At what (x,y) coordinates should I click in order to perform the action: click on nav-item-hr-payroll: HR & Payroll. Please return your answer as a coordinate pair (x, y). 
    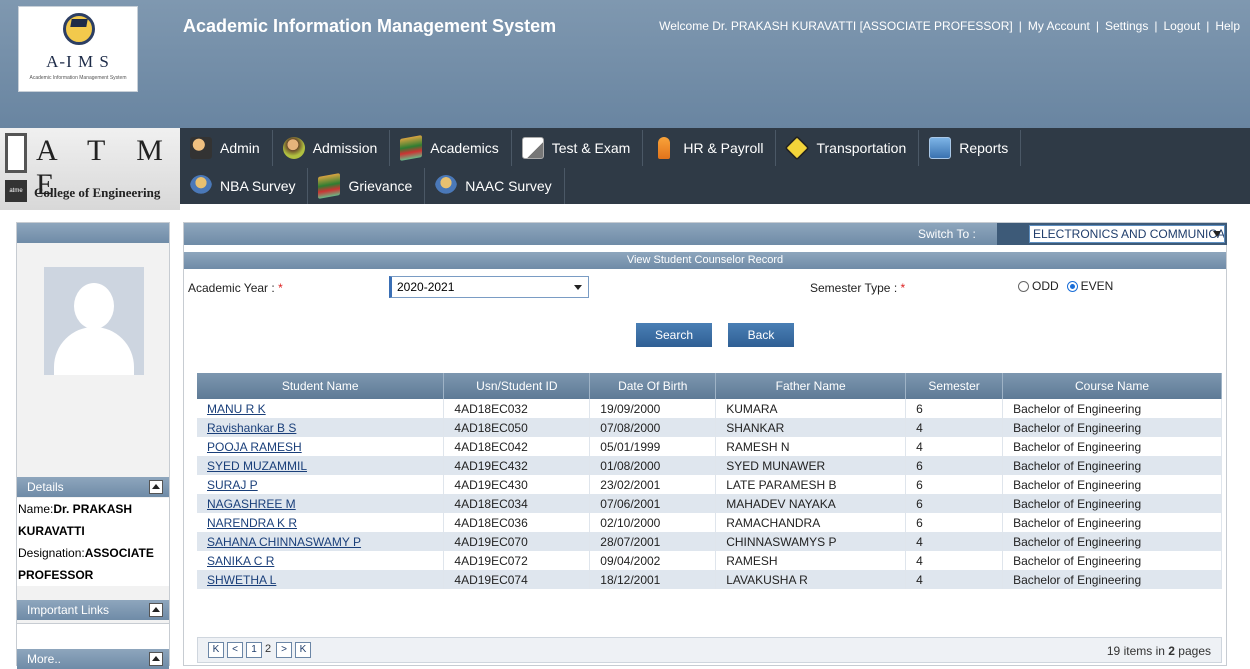
    Looking at the image, I should click on (710, 148).